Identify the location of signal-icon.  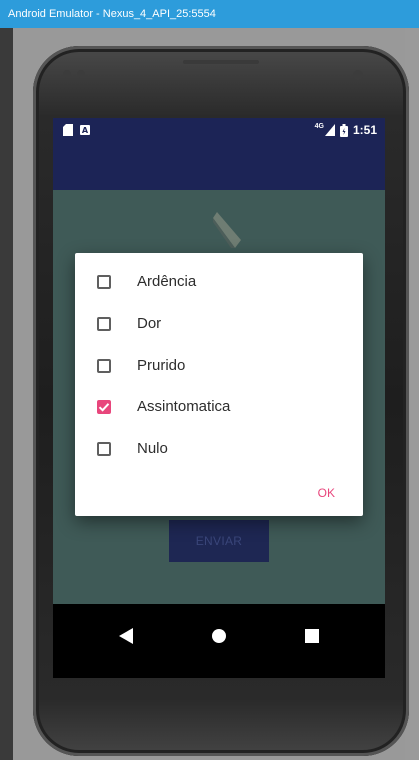
(329, 130).